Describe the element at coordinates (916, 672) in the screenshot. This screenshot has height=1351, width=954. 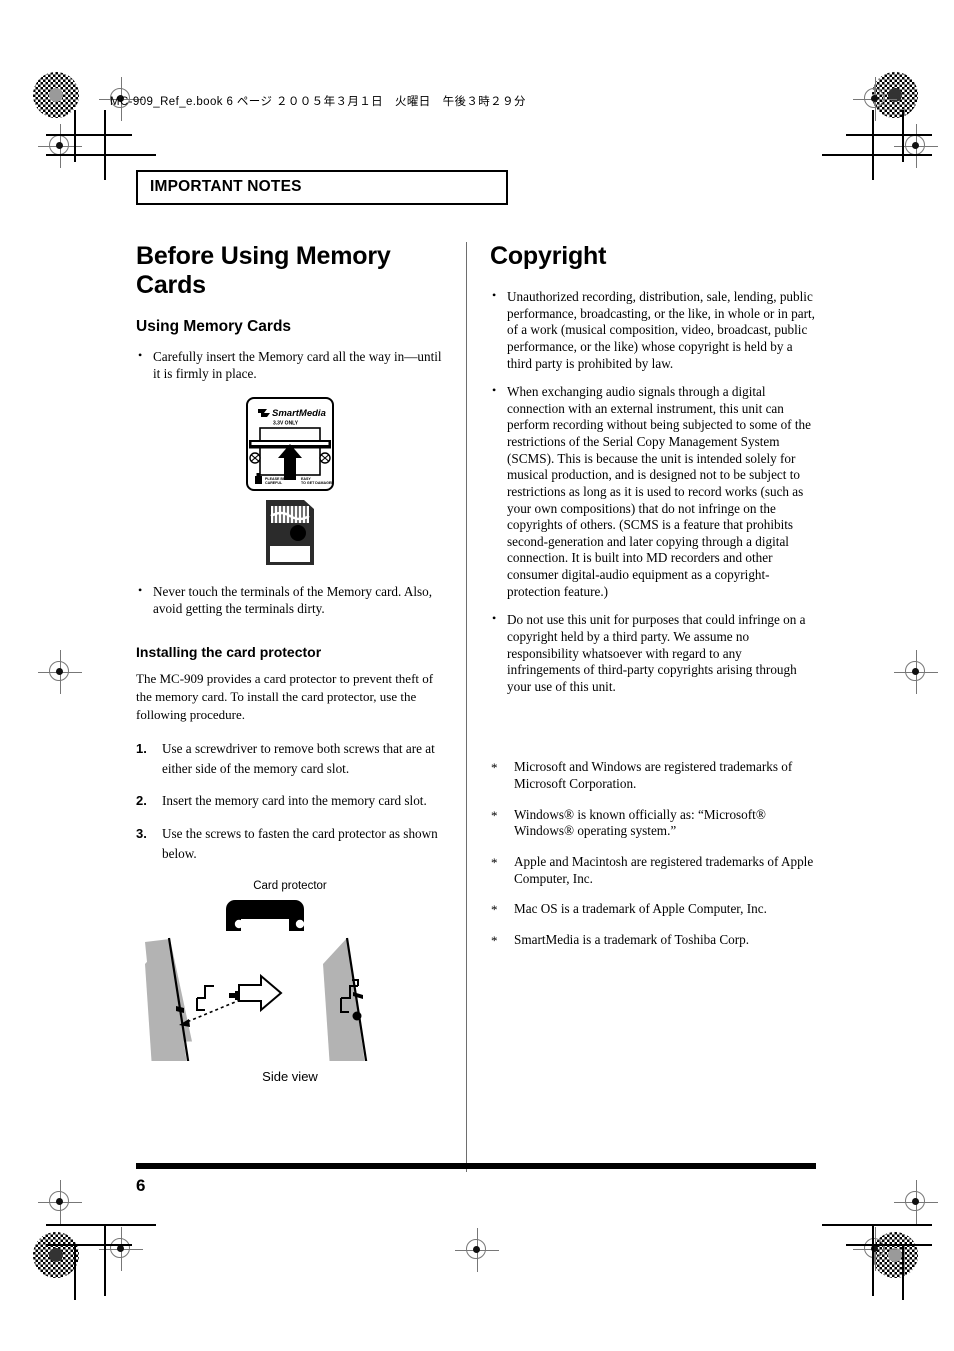
I see `crosshair-mid-right` at that location.